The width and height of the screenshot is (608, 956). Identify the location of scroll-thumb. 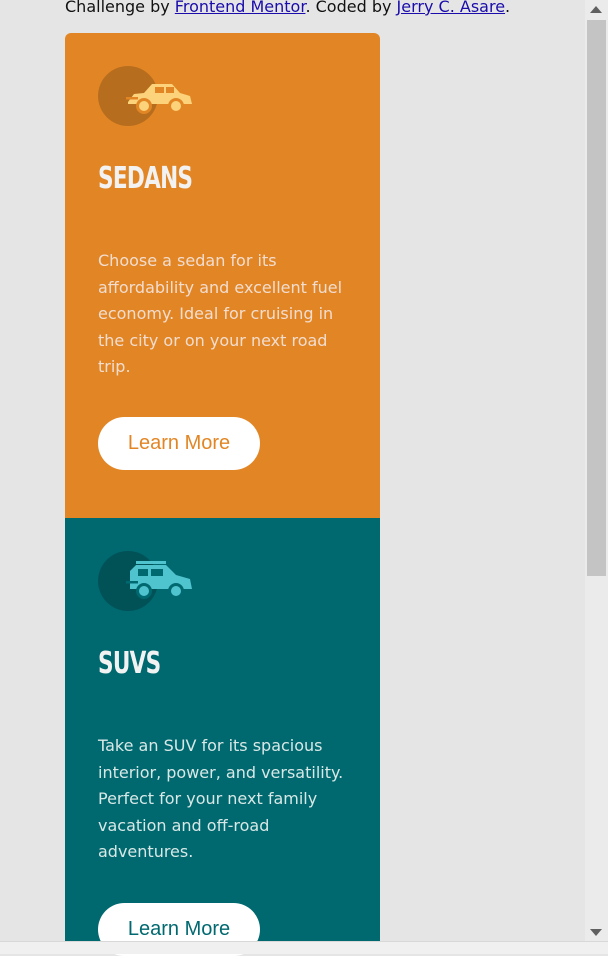
(596, 298).